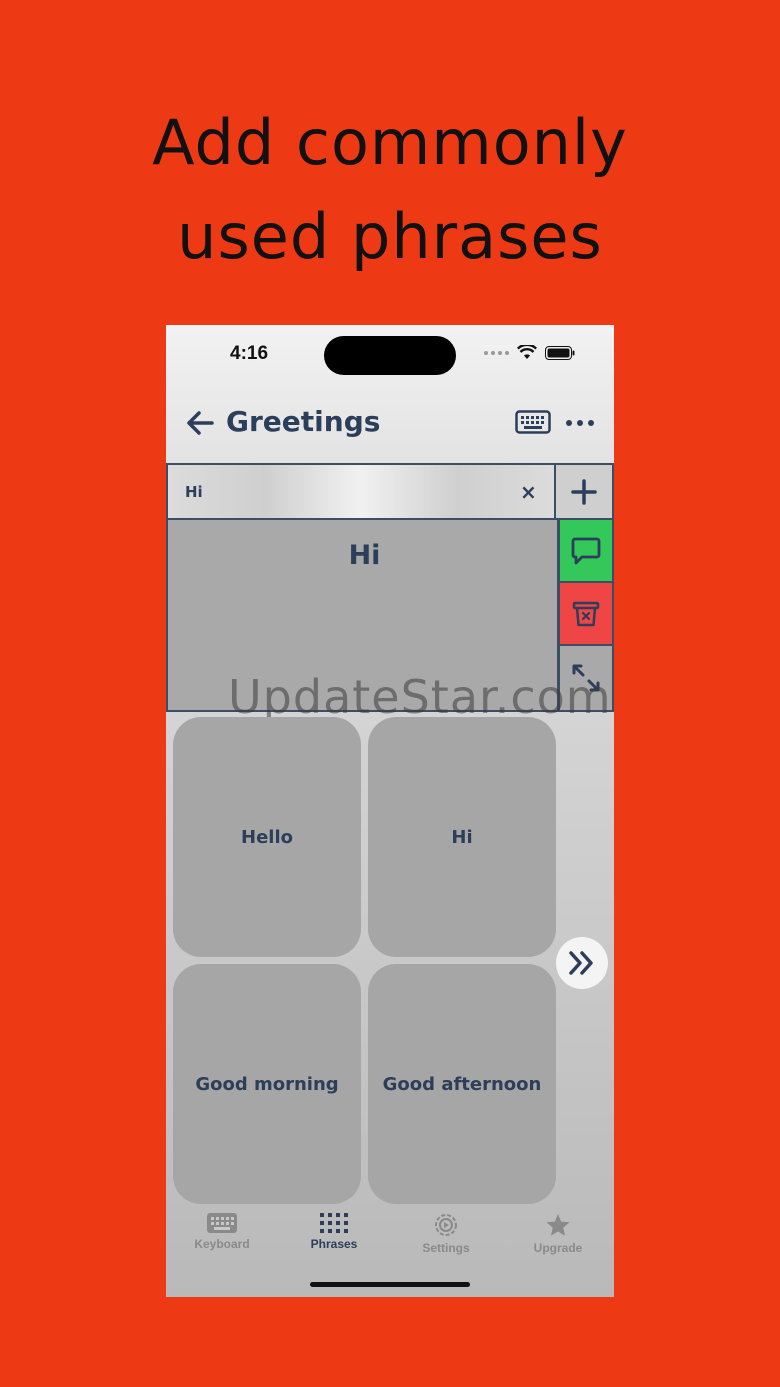 Image resolution: width=780 pixels, height=1387 pixels. I want to click on tab-phrases: Phrases, so click(334, 1243).